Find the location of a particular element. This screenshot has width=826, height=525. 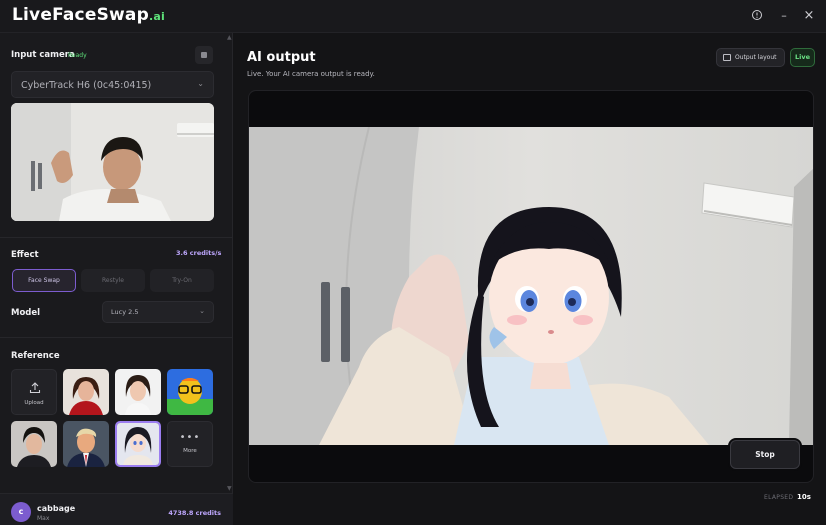

avatar: c is located at coordinates (21, 512).